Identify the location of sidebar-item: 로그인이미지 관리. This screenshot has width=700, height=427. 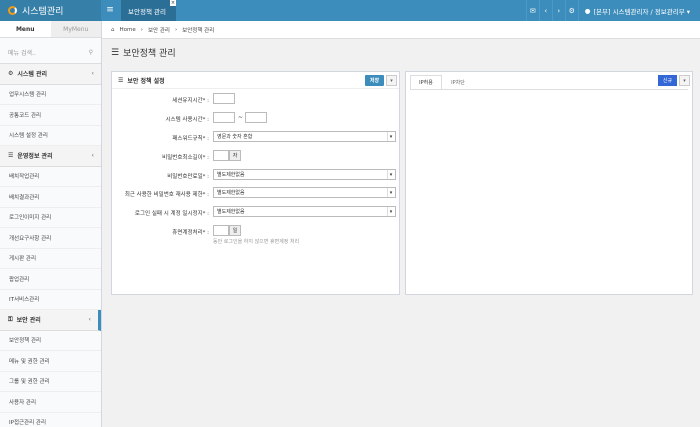
(50, 218).